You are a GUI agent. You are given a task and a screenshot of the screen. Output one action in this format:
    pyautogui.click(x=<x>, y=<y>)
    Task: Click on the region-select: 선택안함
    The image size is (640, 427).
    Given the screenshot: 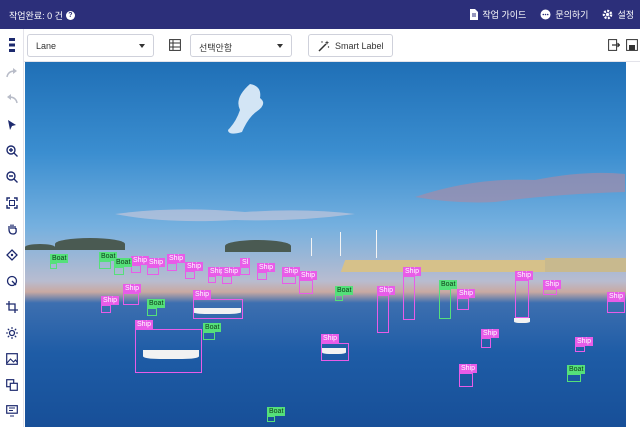 What is the action you would take?
    pyautogui.click(x=241, y=45)
    